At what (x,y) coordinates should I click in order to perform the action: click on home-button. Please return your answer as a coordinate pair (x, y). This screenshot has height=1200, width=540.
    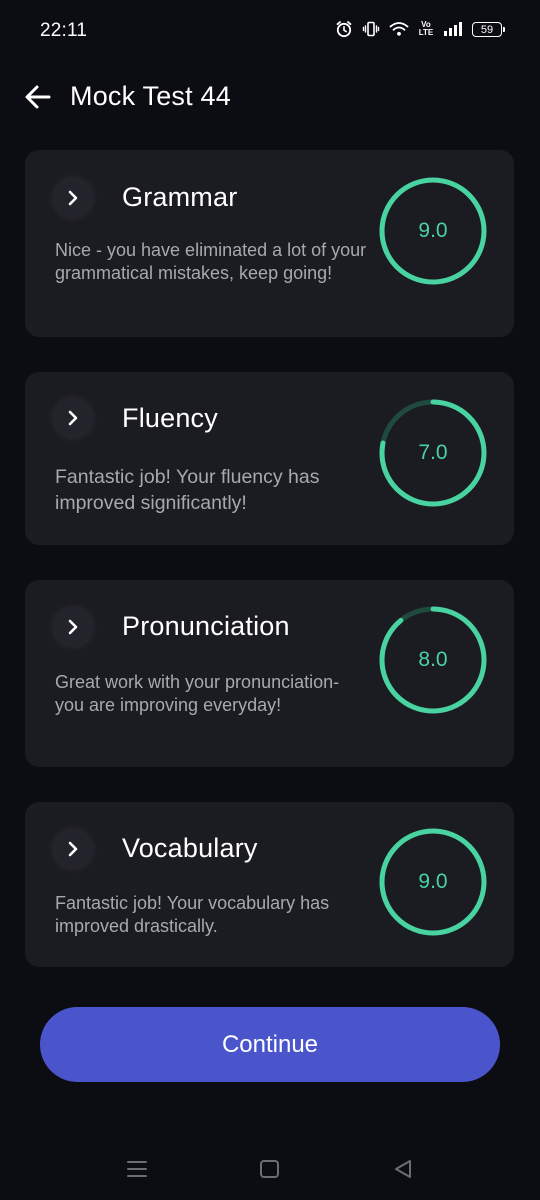
    Looking at the image, I should click on (270, 1169).